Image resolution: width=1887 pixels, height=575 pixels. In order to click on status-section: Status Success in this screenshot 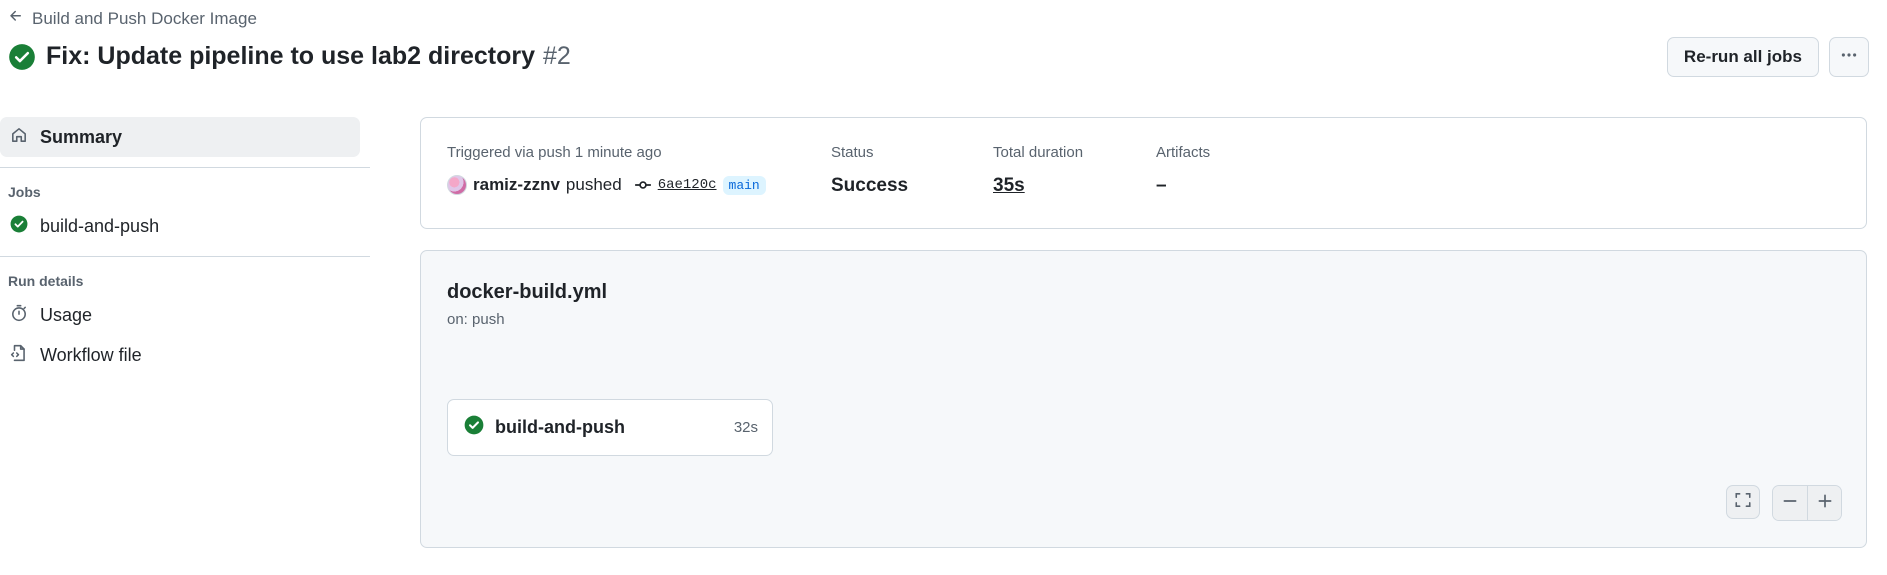, I will do `click(869, 170)`.